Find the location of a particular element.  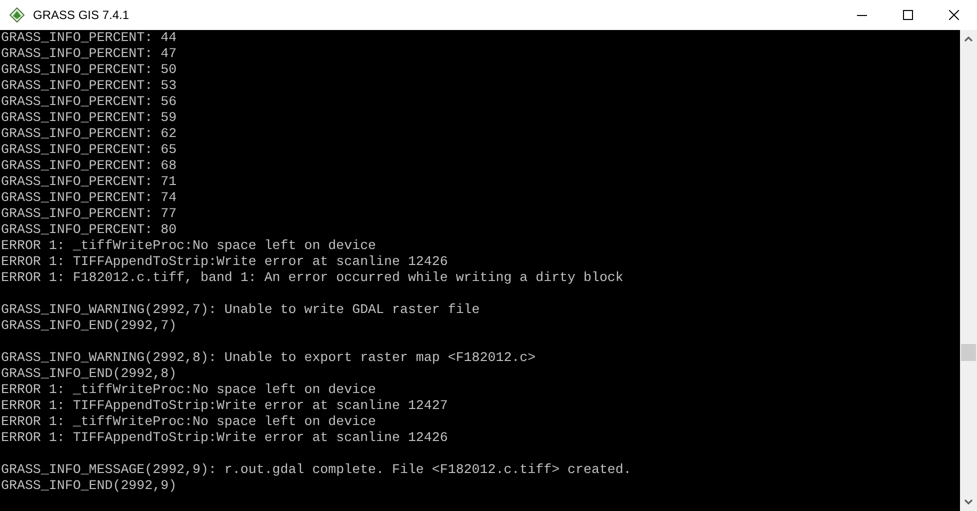

console-line: GRASS_INFO_PERCENT: 80 is located at coordinates (89, 230).